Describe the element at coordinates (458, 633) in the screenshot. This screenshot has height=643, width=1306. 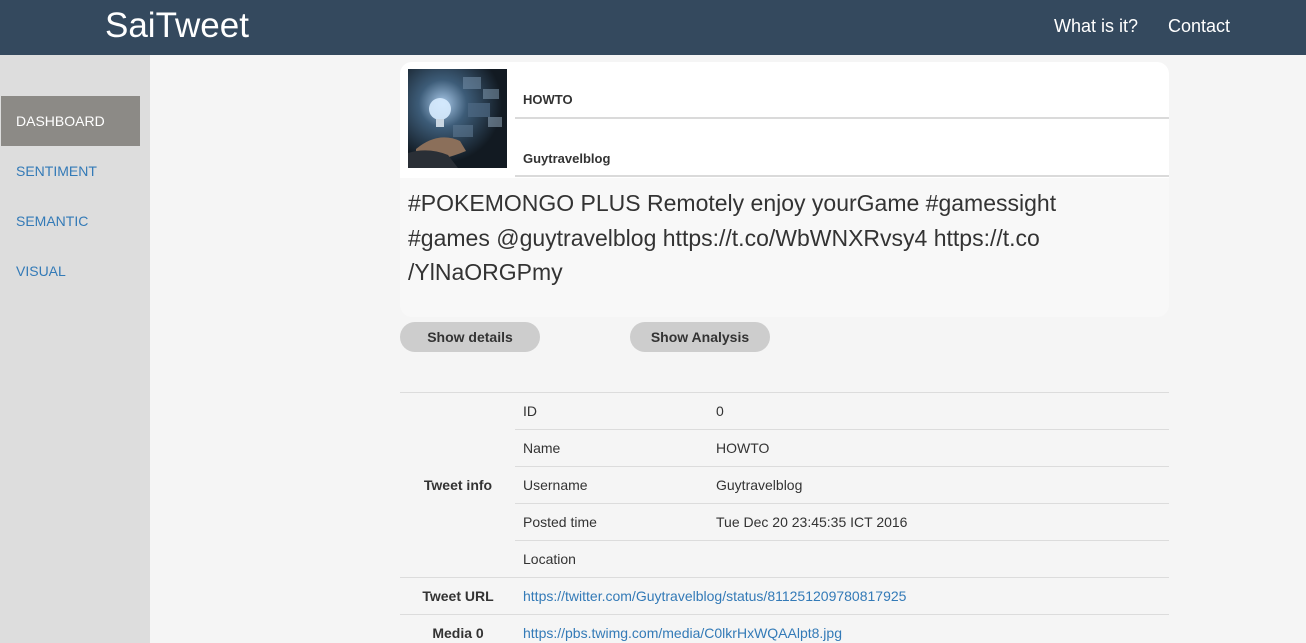
I see `media-label: Media 0` at that location.